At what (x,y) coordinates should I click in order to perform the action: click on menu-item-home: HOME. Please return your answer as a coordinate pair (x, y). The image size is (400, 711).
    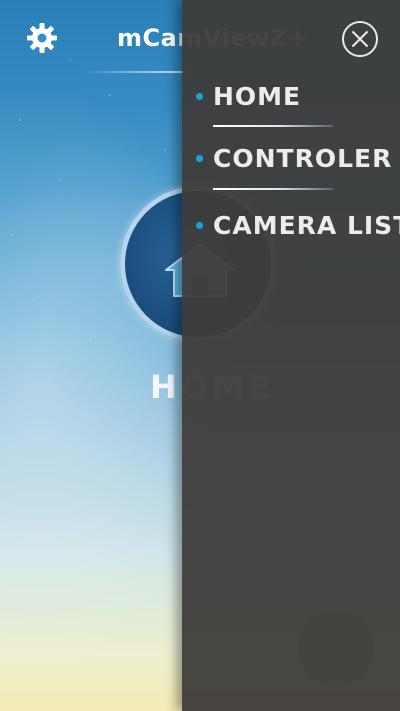
    Looking at the image, I should click on (248, 96).